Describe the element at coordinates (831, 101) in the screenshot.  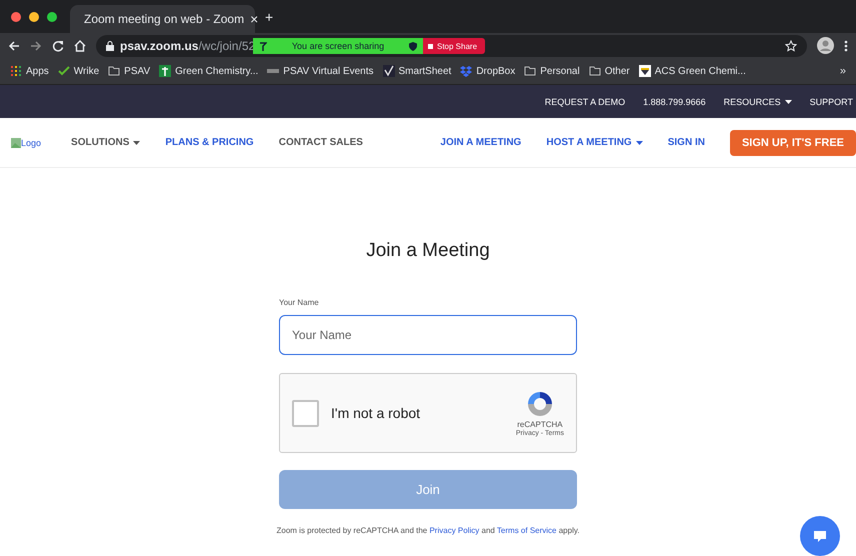
I see `top-link: SUPPORT` at that location.